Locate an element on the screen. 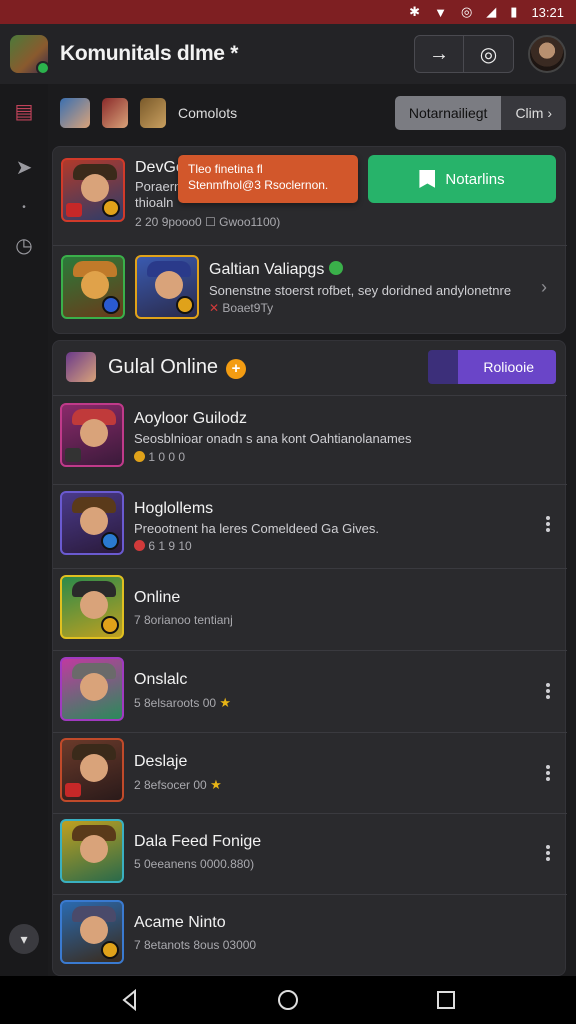  app-bar: Komunitals dlme * → ◎ is located at coordinates (288, 54).